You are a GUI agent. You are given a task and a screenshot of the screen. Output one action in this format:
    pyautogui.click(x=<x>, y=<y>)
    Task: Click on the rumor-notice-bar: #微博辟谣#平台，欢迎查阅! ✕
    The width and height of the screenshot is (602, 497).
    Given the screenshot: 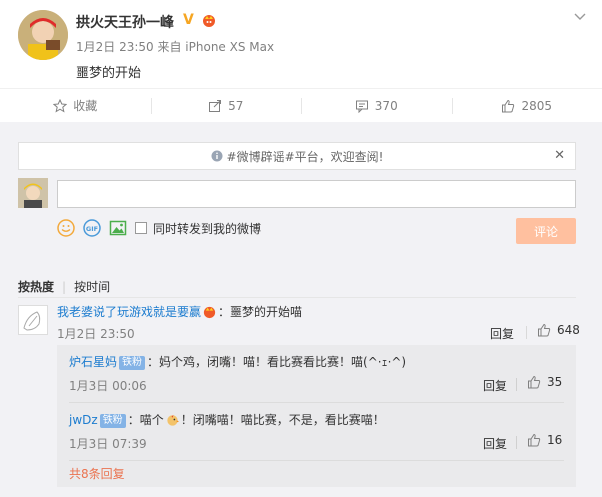 What is the action you would take?
    pyautogui.click(x=297, y=156)
    